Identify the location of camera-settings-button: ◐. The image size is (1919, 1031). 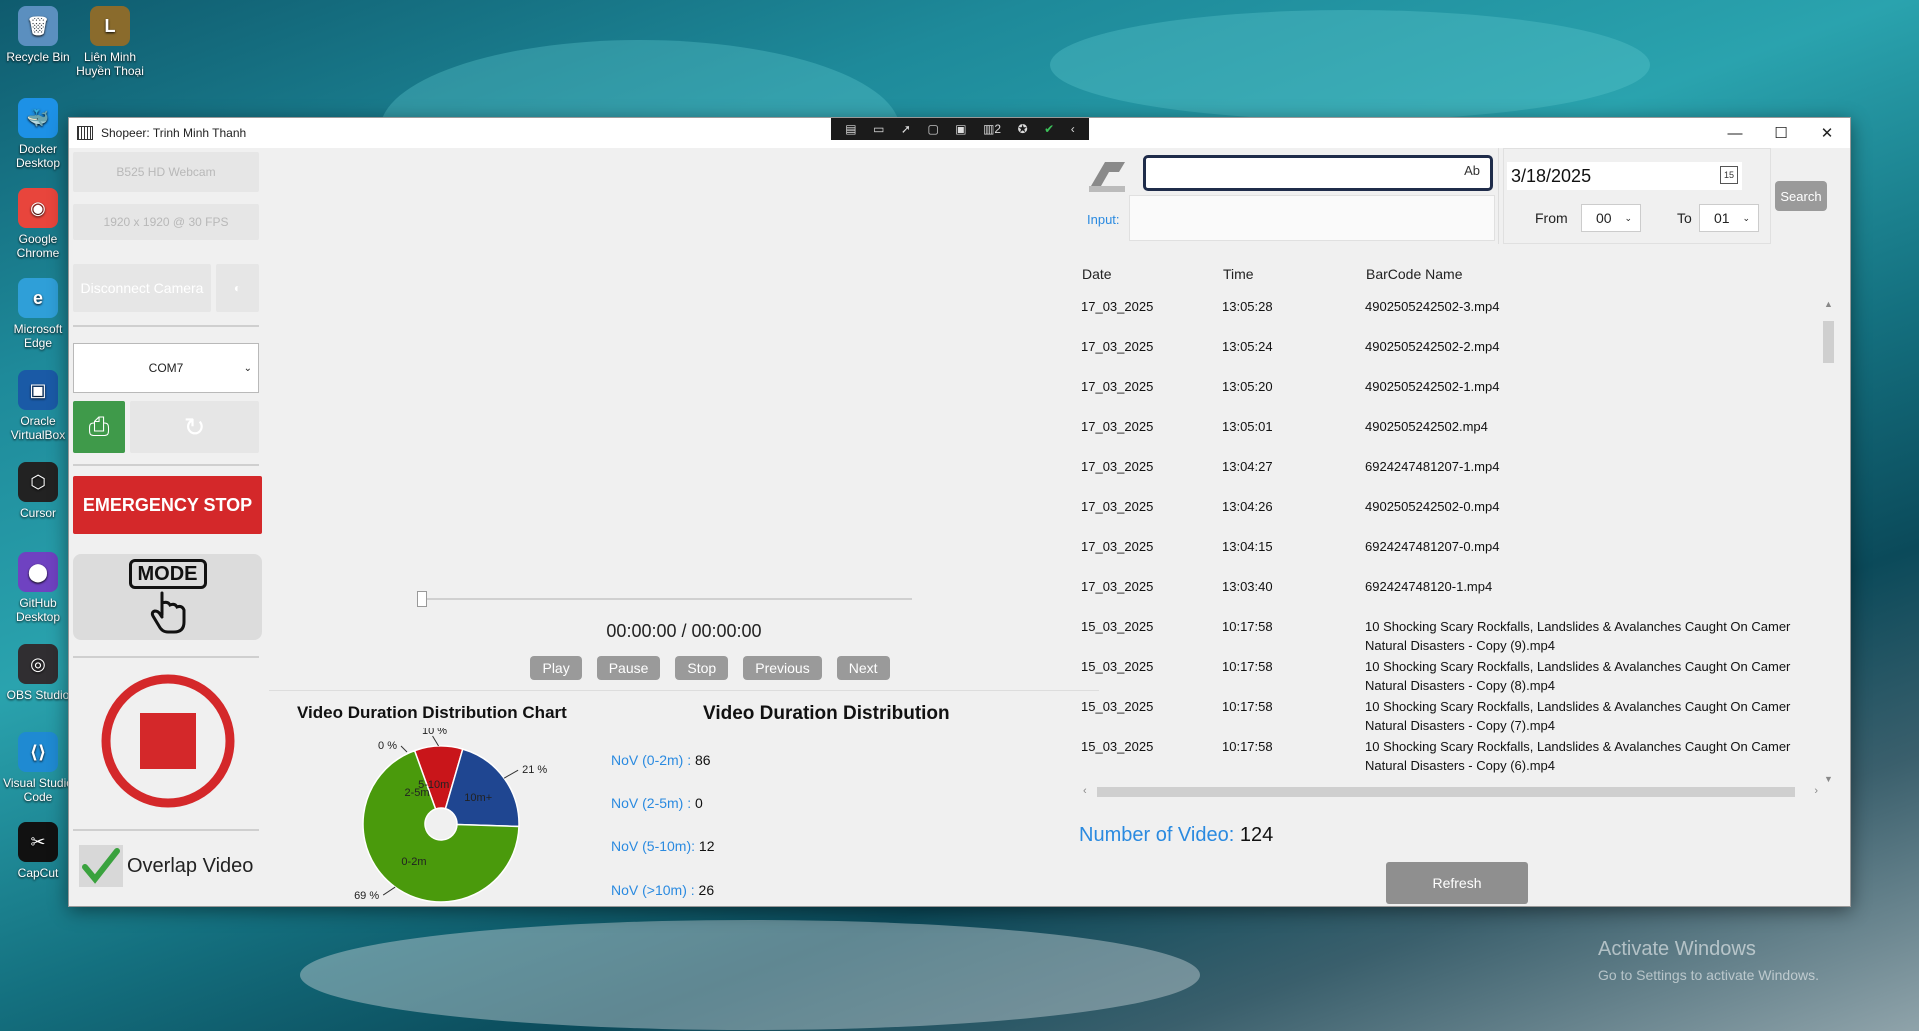
(237, 288).